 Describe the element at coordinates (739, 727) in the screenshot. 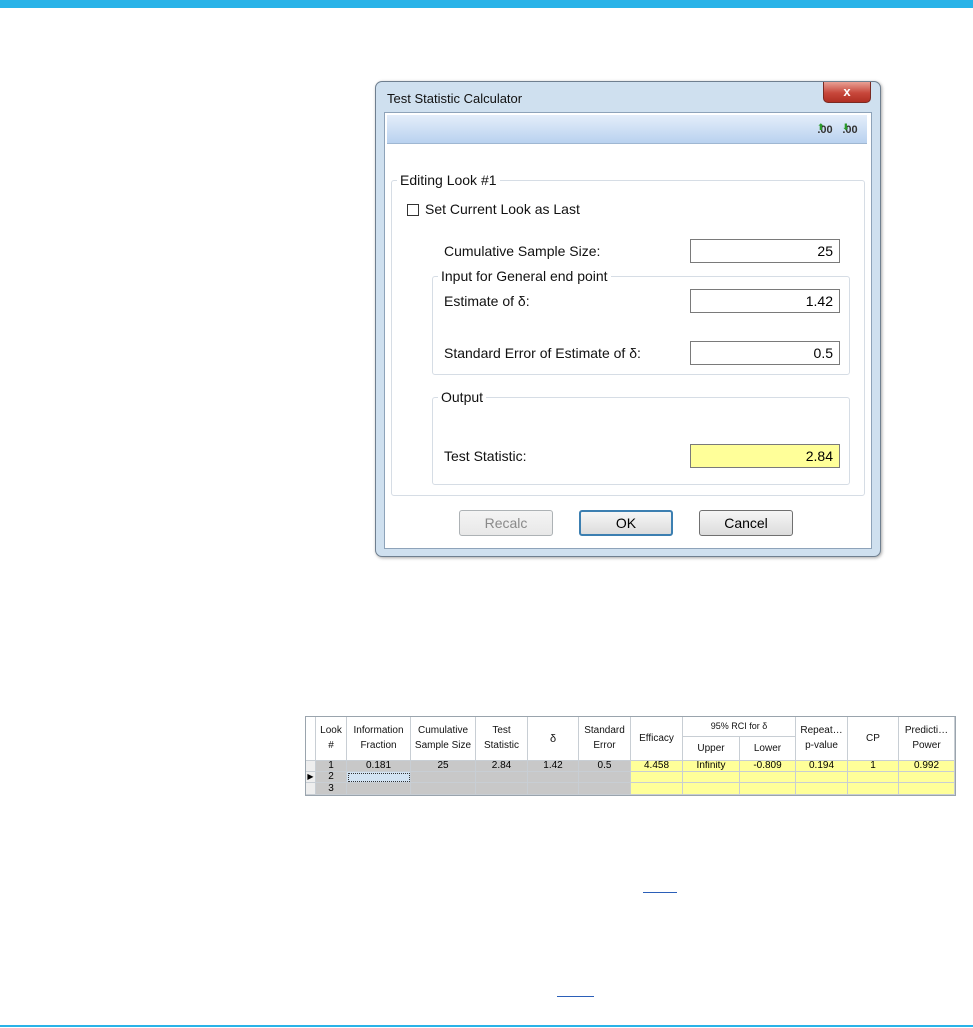

I see `header-rci-group: 95% RCI for δ` at that location.